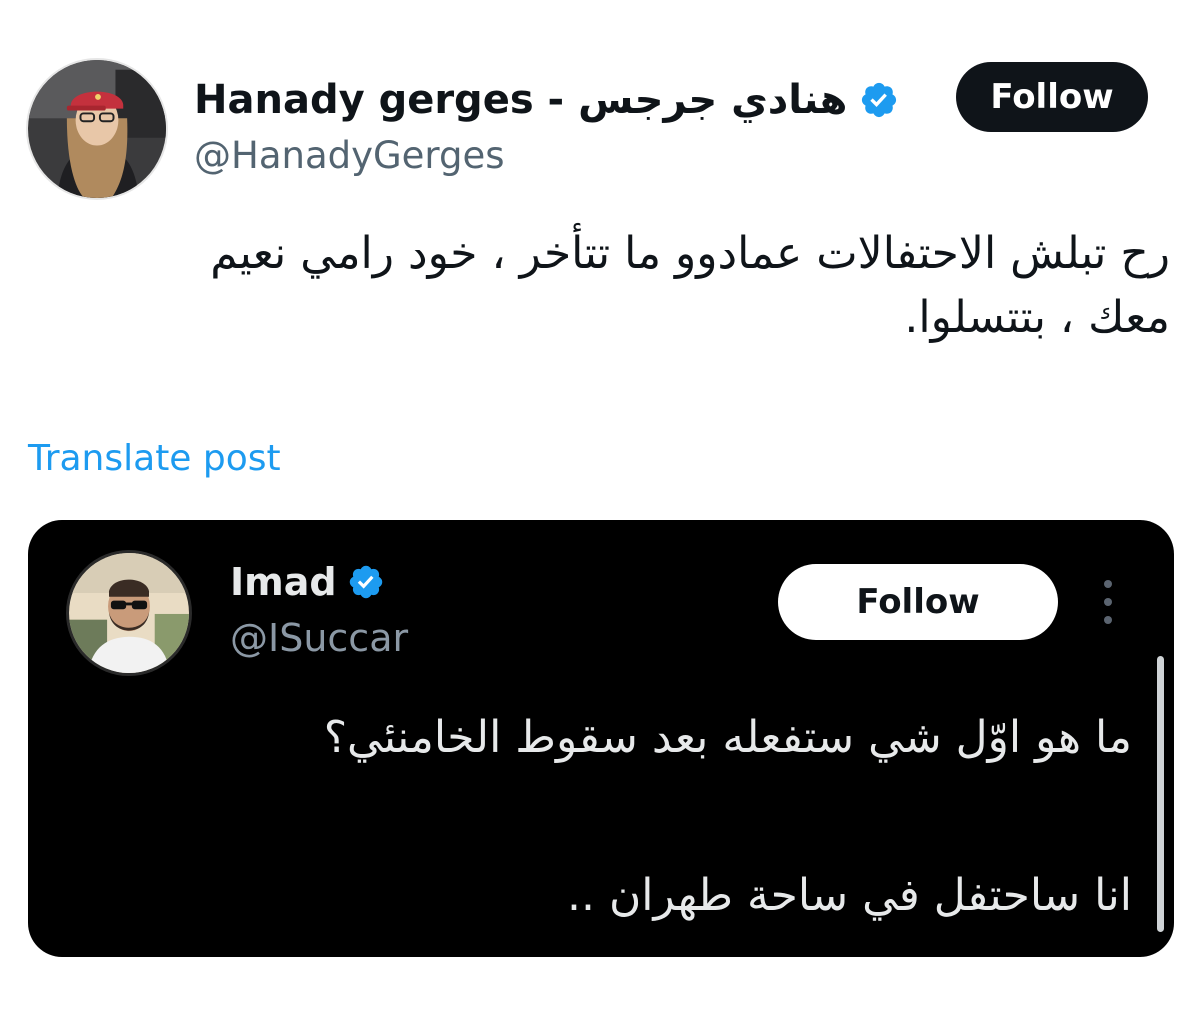 The height and width of the screenshot is (1028, 1200). I want to click on embedded-question-text: ما هو اوّل شي ستفعله بعد سقوط الخامنئي؟, so click(727, 737).